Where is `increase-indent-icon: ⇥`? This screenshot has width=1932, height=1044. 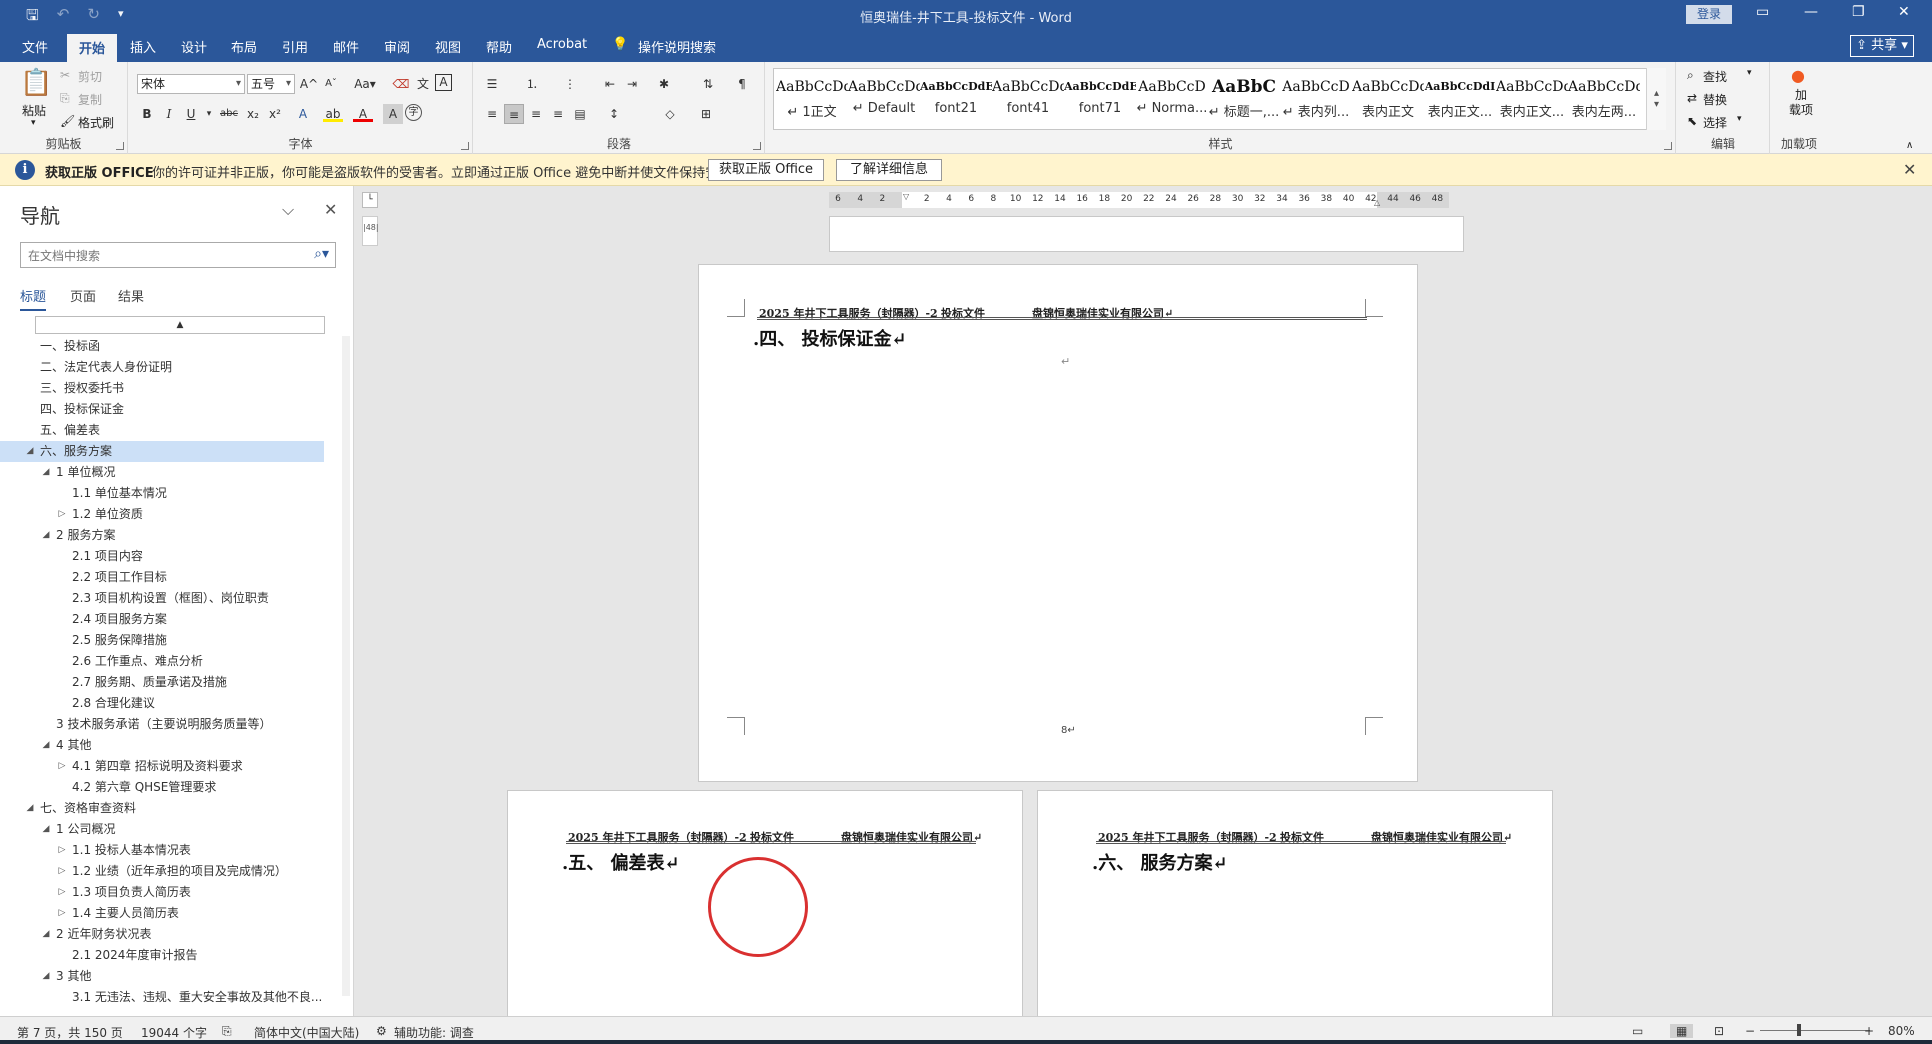
increase-indent-icon: ⇥ is located at coordinates (632, 84).